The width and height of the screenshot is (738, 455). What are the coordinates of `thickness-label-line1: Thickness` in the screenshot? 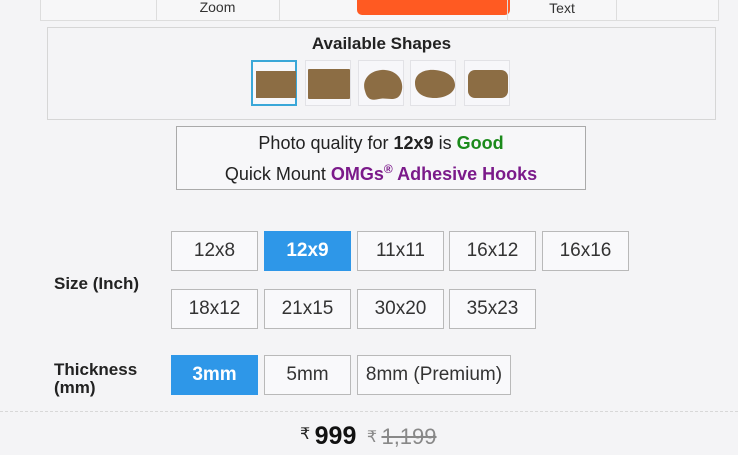 It's located at (96, 369).